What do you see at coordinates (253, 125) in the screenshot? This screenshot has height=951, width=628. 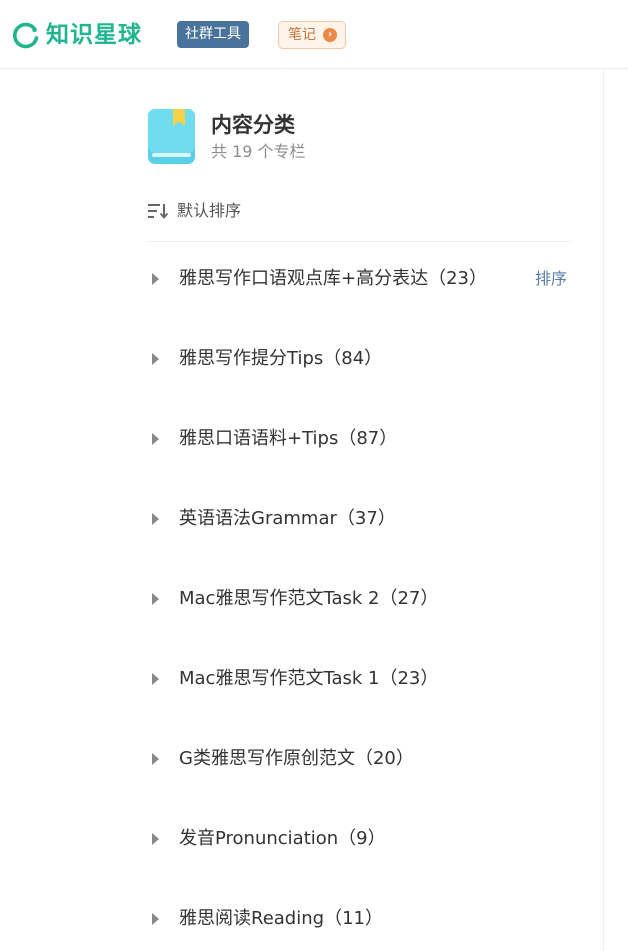 I see `category-title: 内容分类` at bounding box center [253, 125].